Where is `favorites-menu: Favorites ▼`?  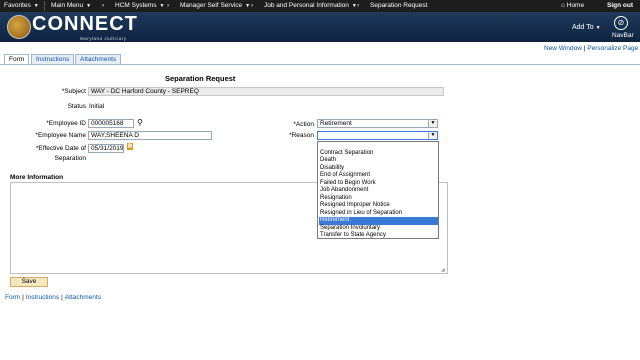 favorites-menu: Favorites ▼ is located at coordinates (21, 6).